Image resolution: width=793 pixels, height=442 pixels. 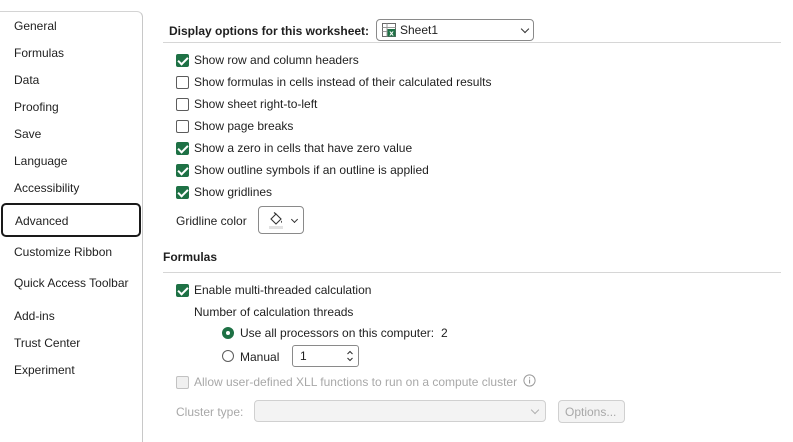 I want to click on outline-symbols-checkbox, so click(x=182, y=170).